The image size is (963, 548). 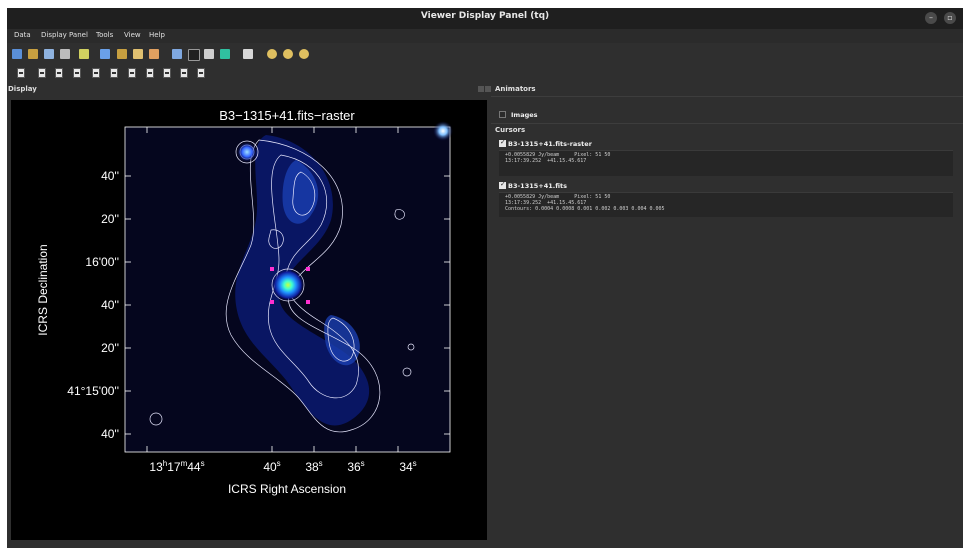 I want to click on display-dock-title: Display, so click(x=22, y=89).